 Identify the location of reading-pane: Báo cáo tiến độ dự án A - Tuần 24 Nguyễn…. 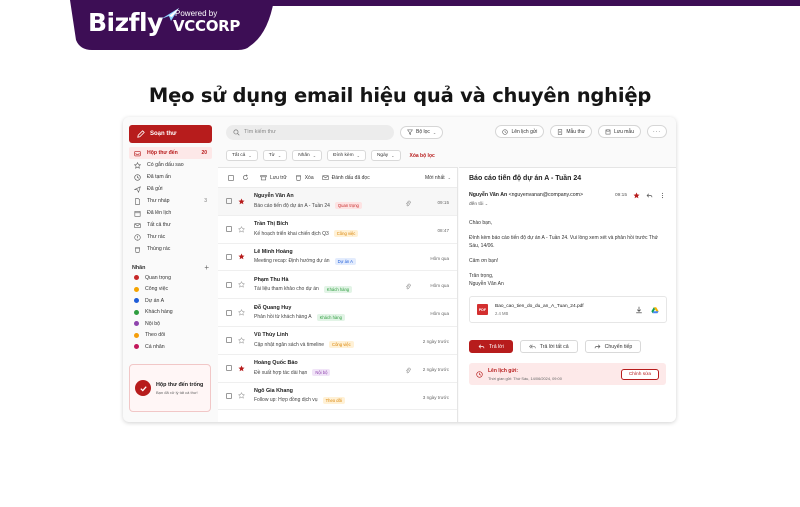
(567, 294).